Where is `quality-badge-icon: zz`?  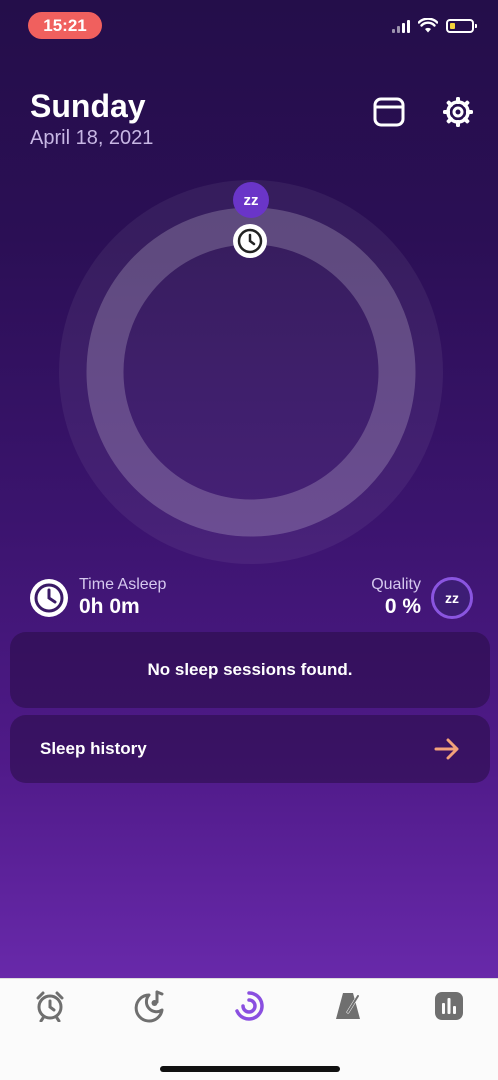
quality-badge-icon: zz is located at coordinates (452, 597).